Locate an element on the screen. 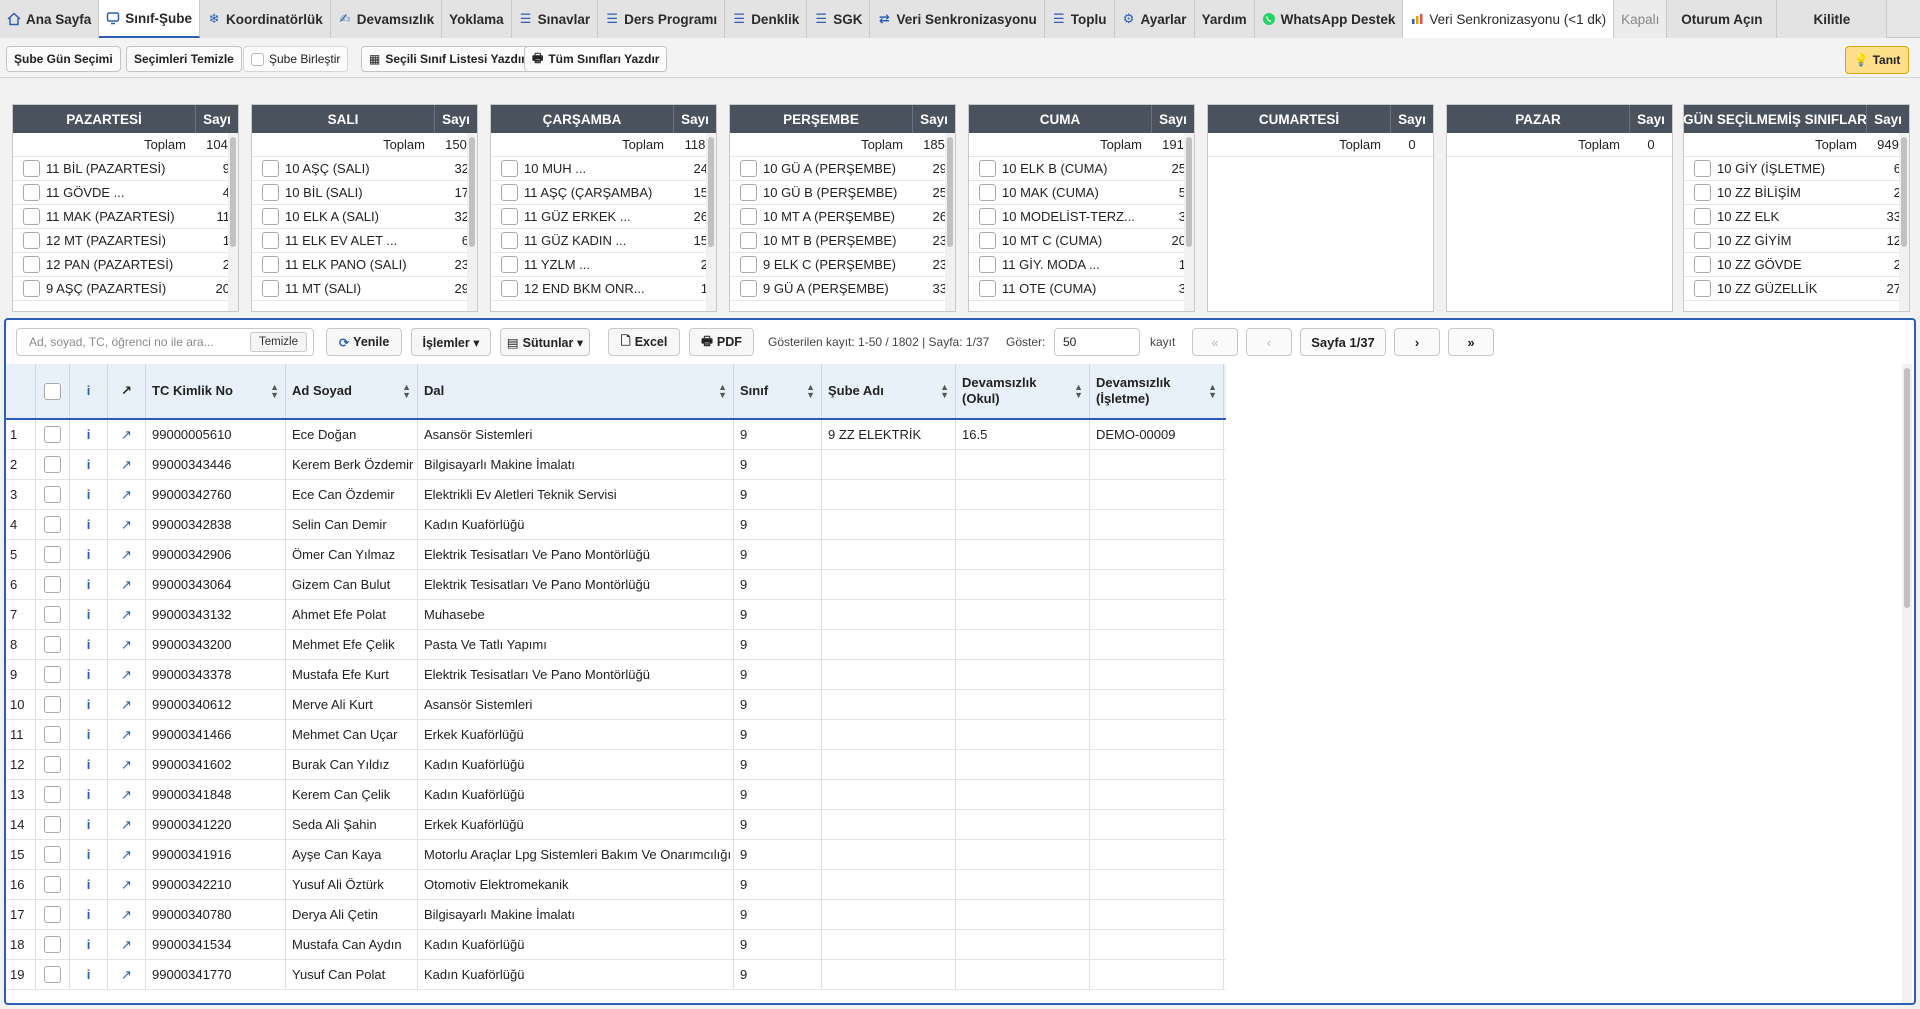  class-row: 10 ZZ GİYİM 12 is located at coordinates (1796, 241).